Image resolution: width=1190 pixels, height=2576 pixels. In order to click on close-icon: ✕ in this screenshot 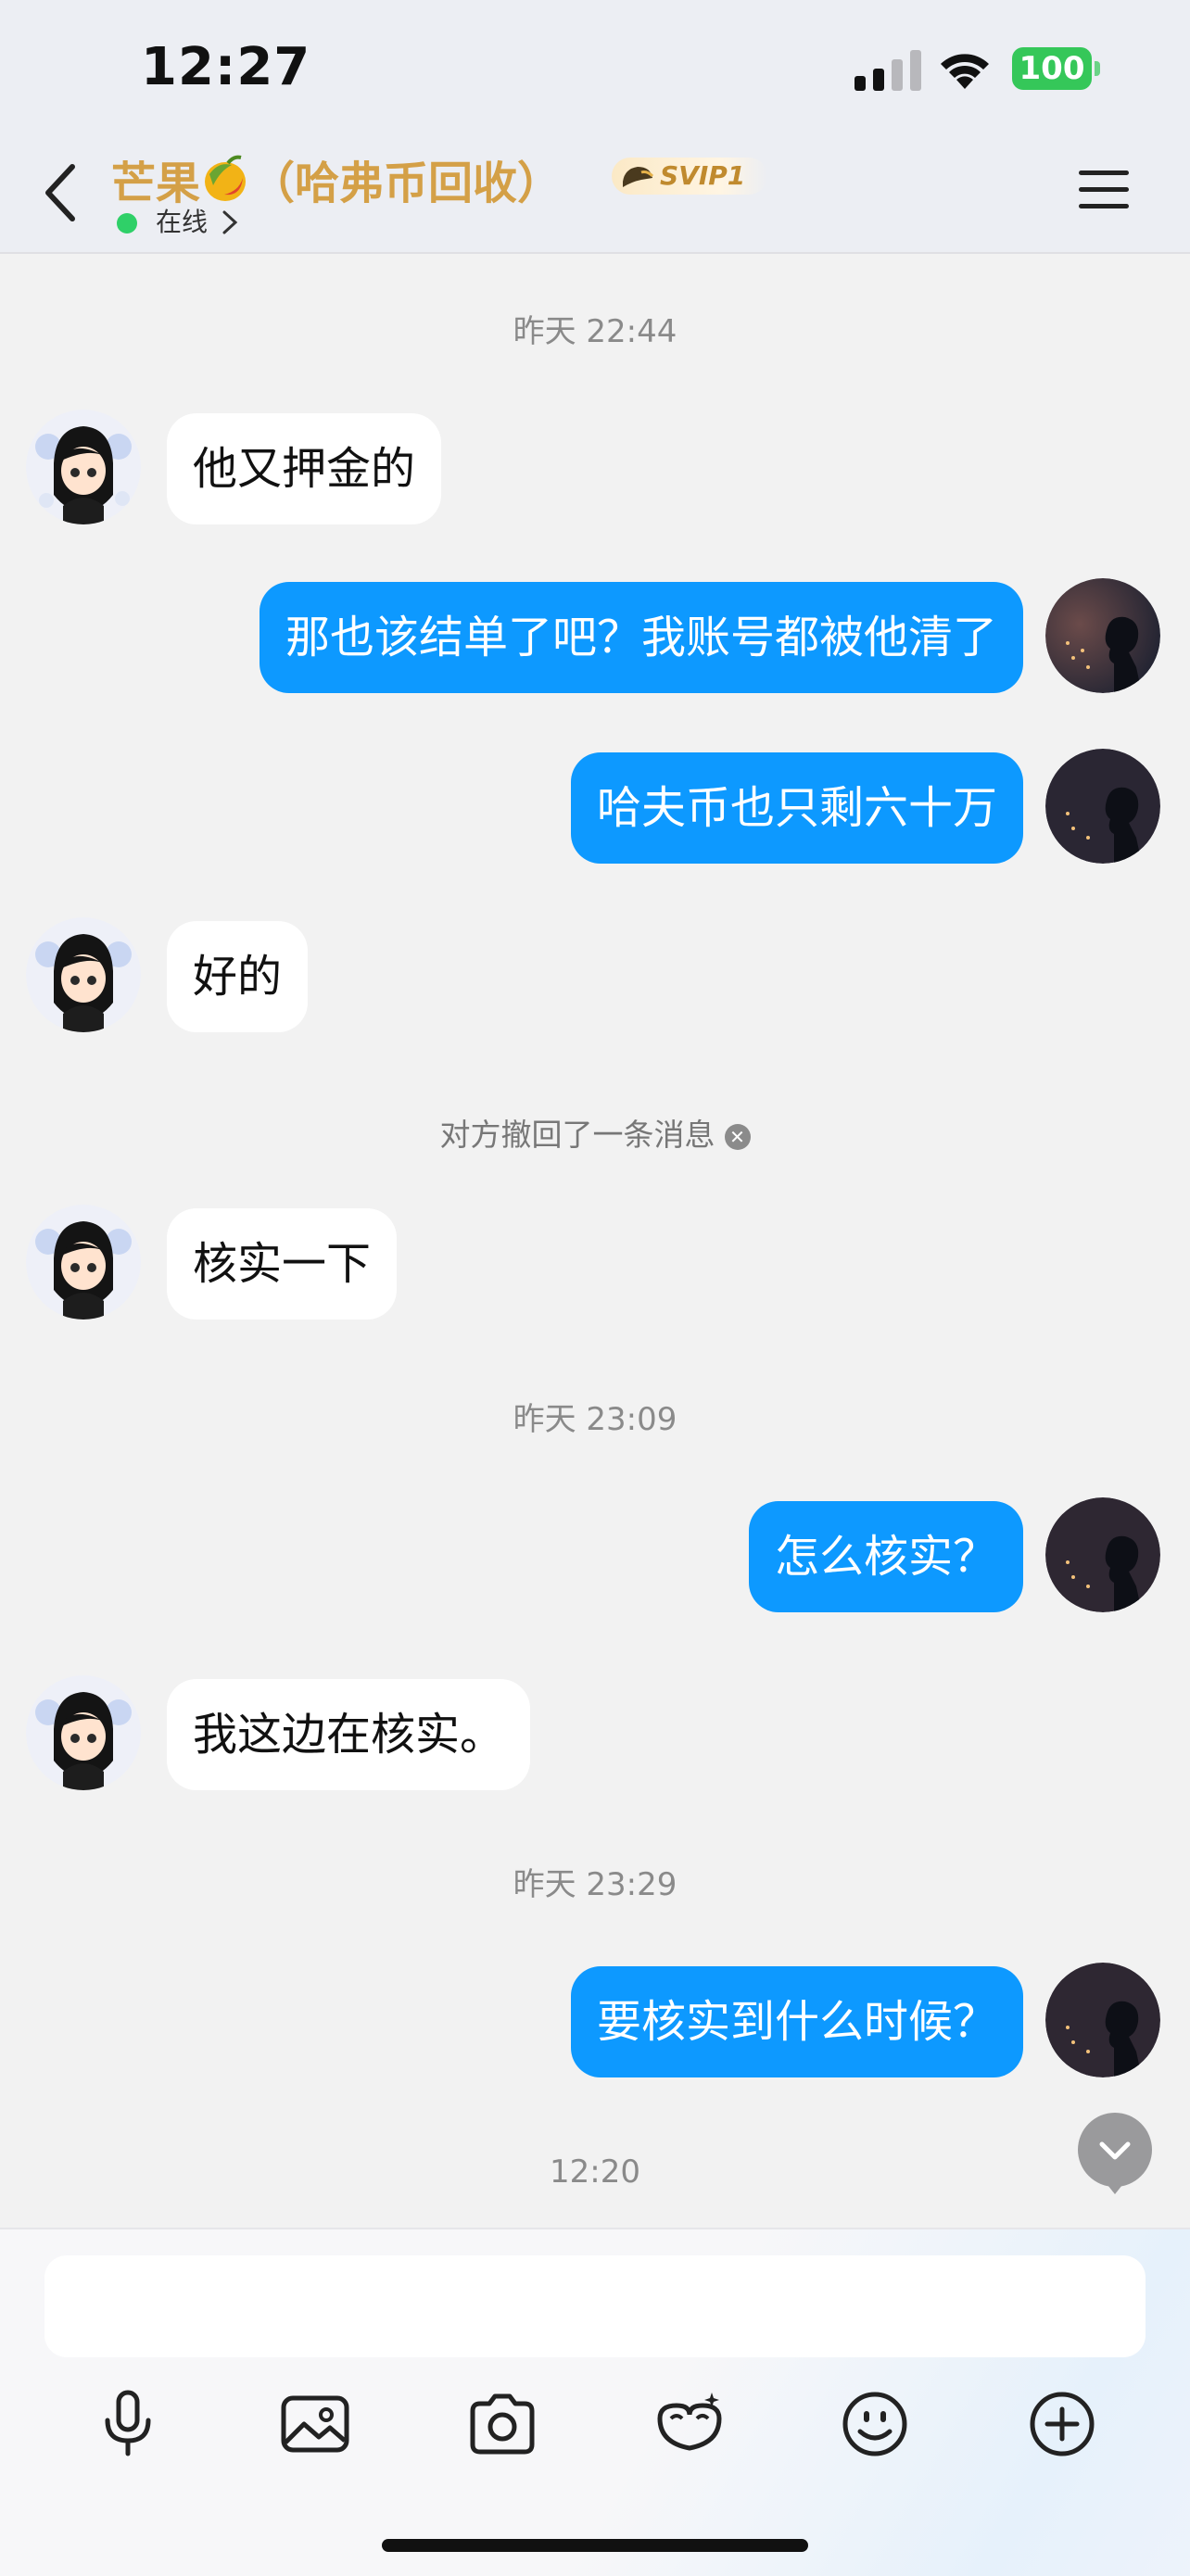, I will do `click(737, 1137)`.